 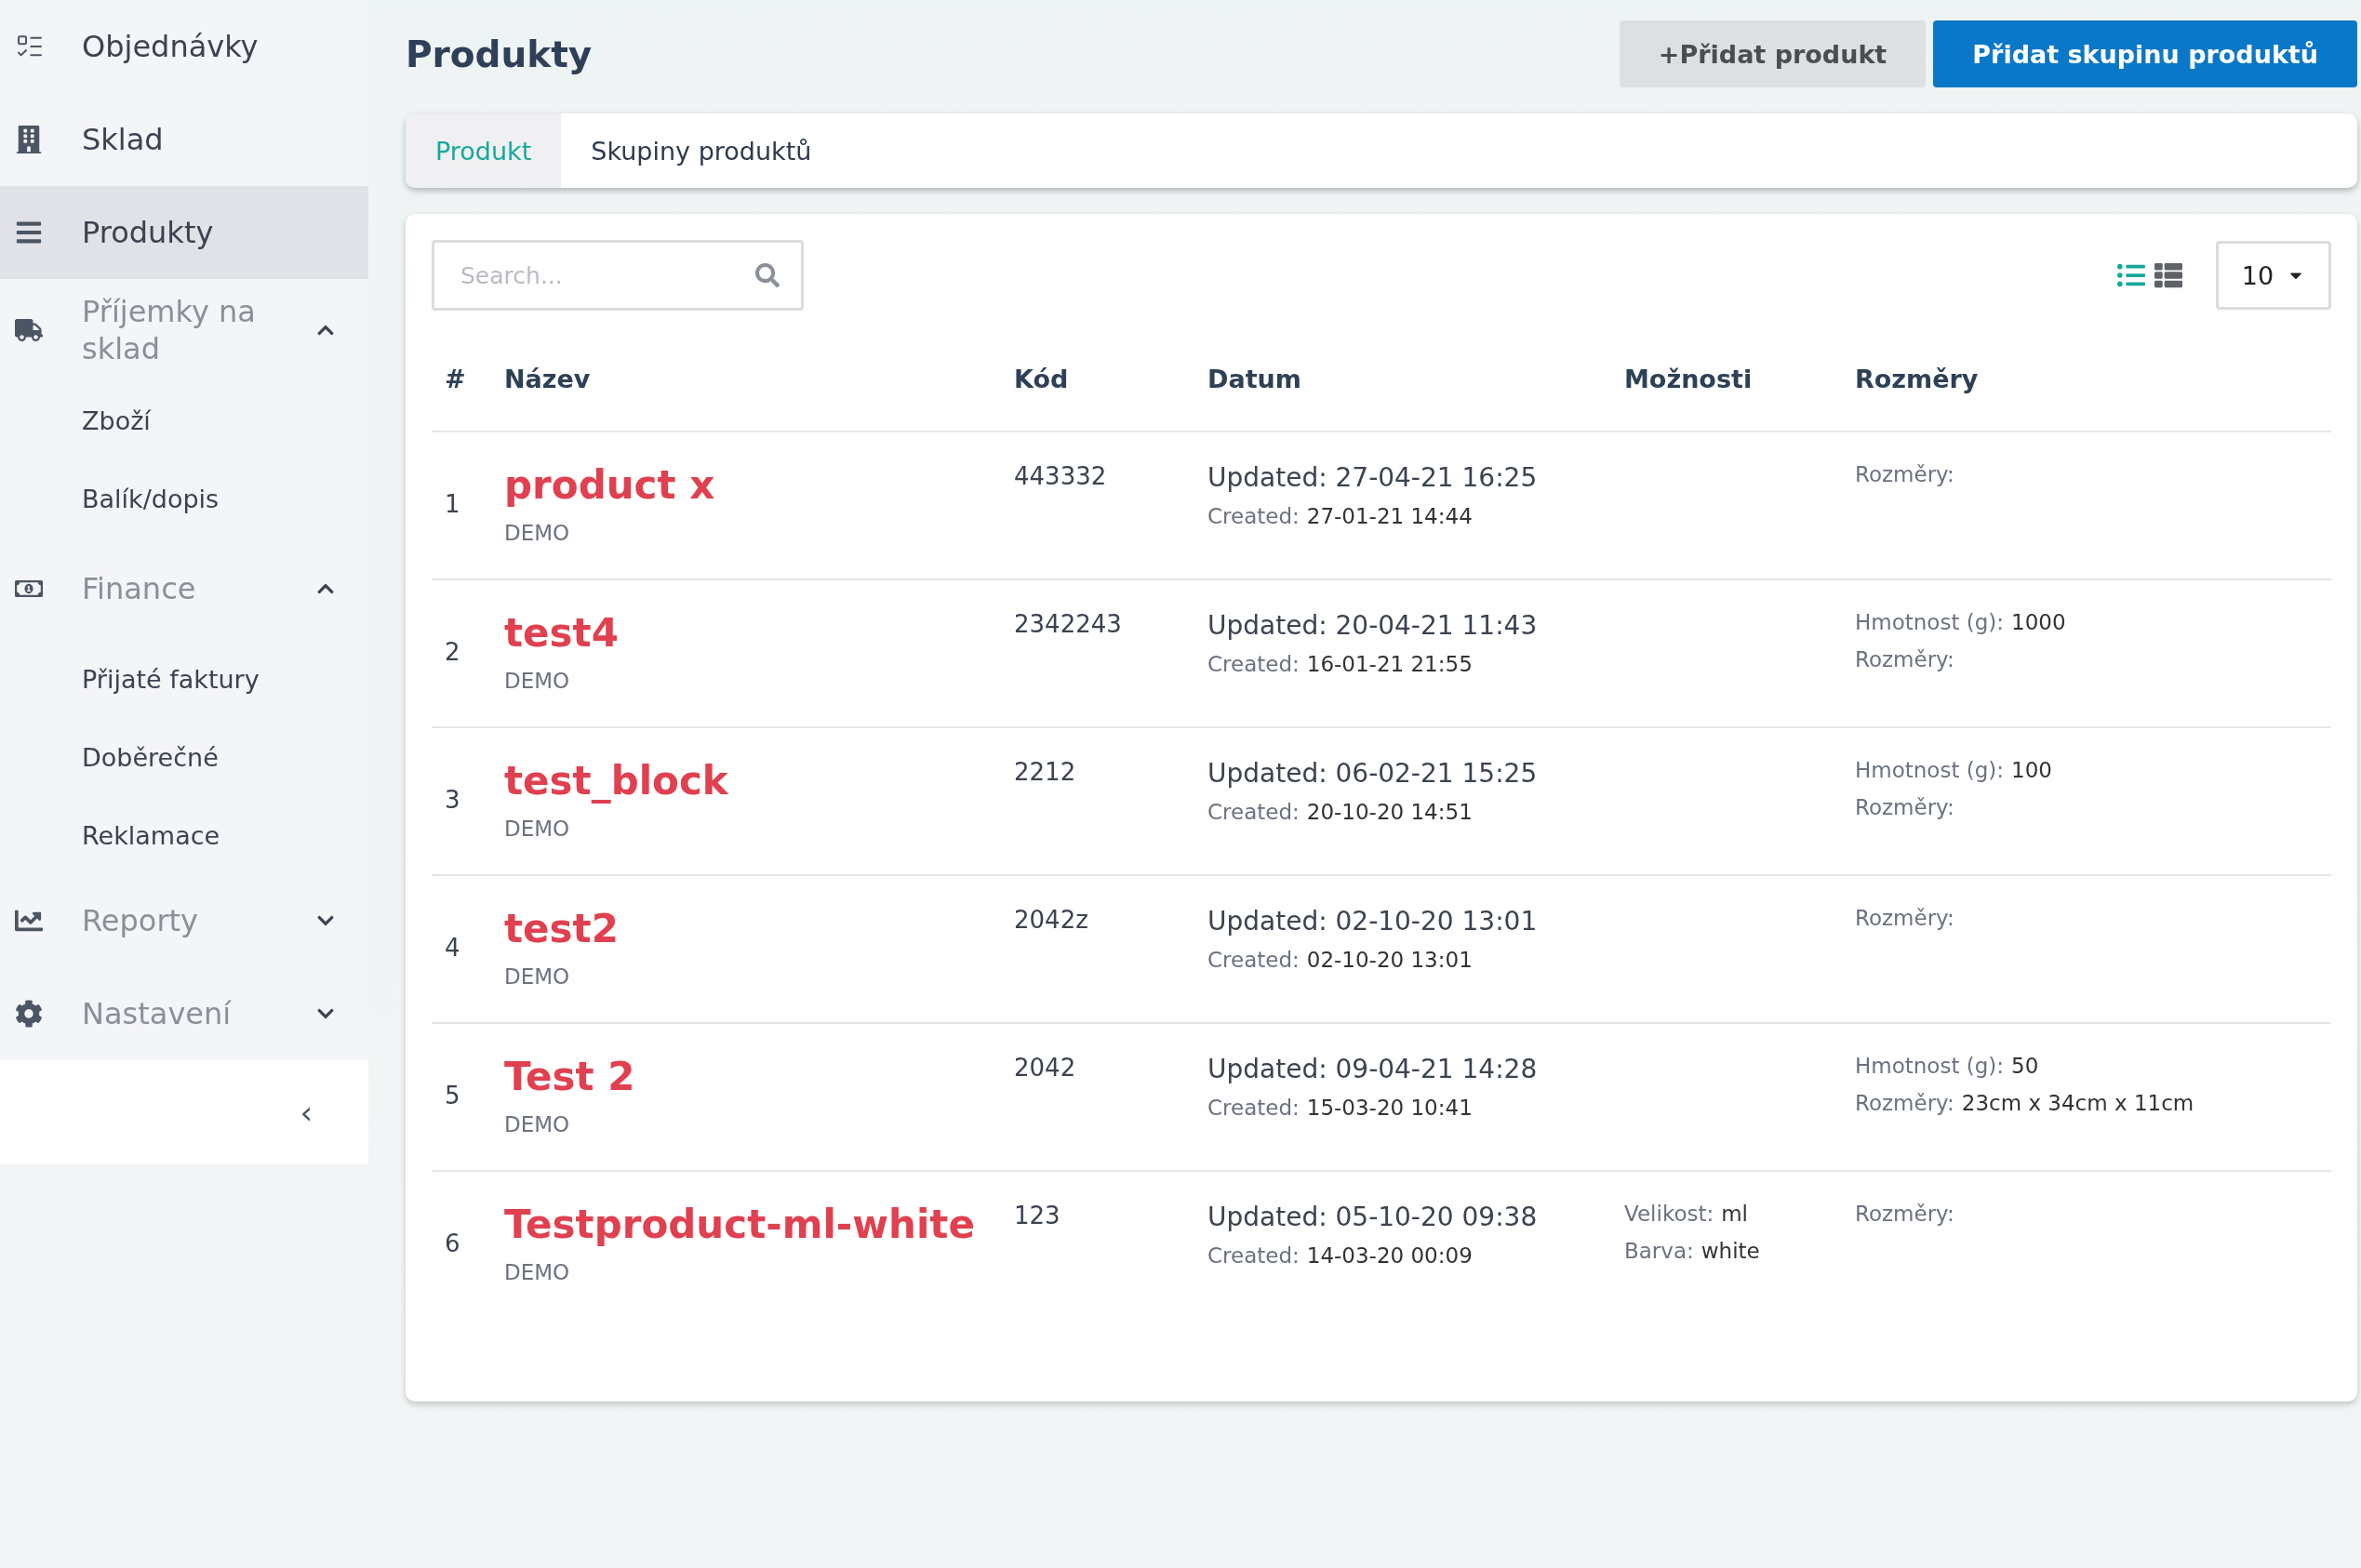 I want to click on sidebar-subitem: Reklamace, so click(x=184, y=835).